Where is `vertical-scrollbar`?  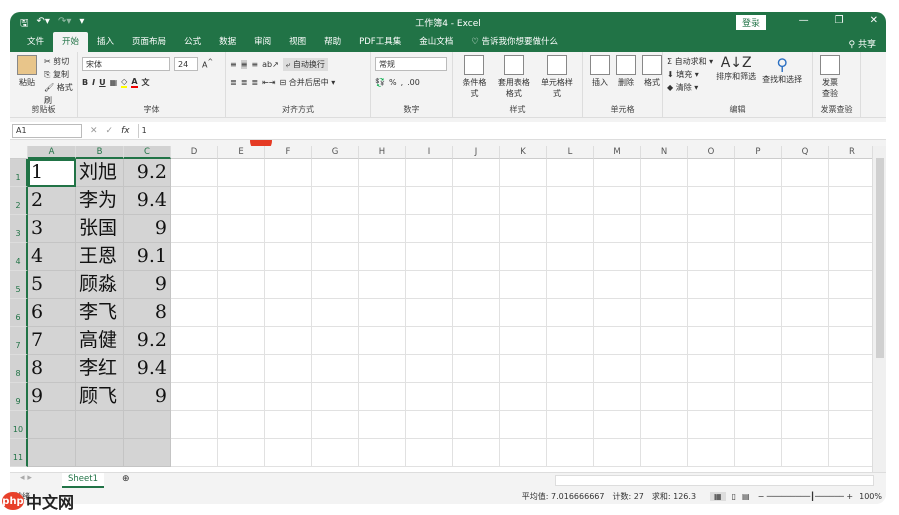 vertical-scrollbar is located at coordinates (879, 309).